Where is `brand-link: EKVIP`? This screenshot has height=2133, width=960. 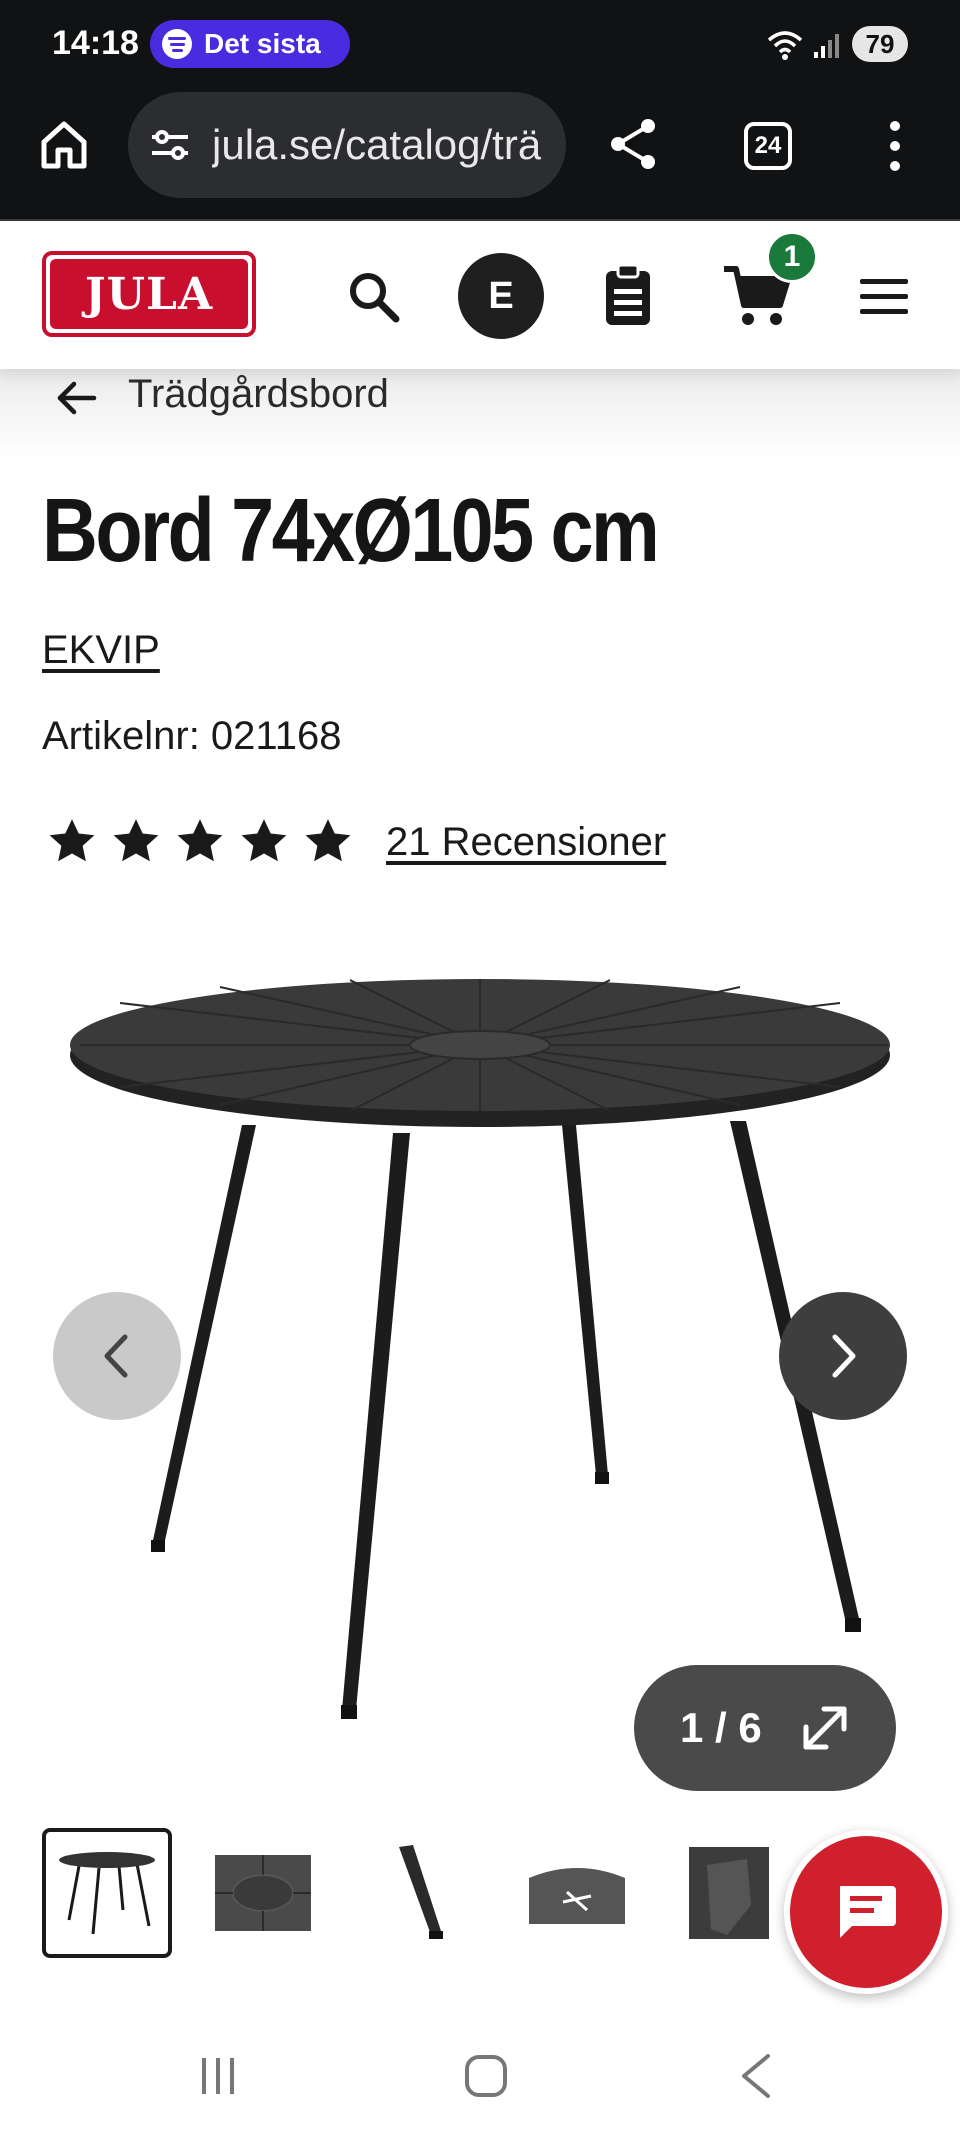 brand-link: EKVIP is located at coordinates (101, 650).